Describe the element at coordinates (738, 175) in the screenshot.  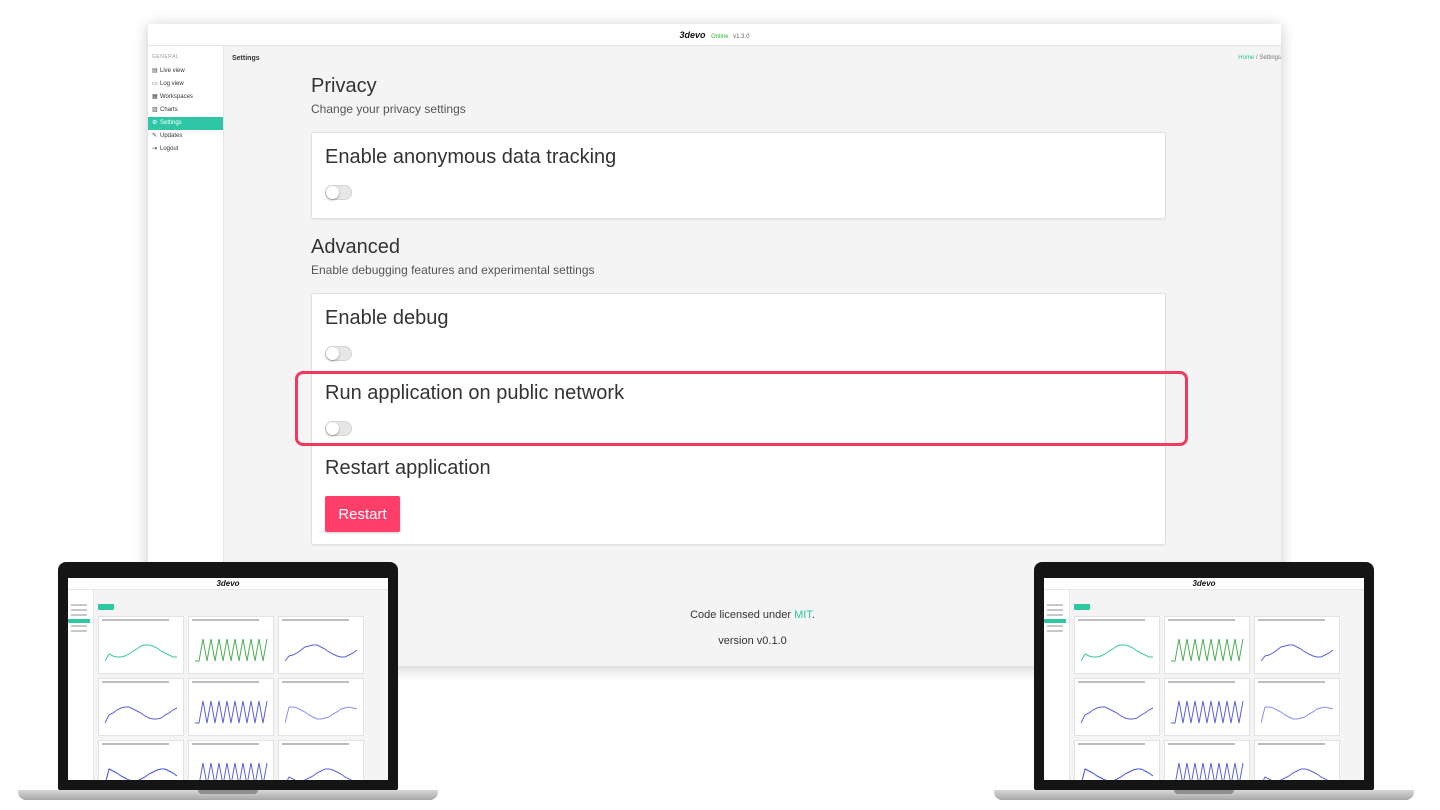
I see `privacy-card: Enable anonymous data tracking` at that location.